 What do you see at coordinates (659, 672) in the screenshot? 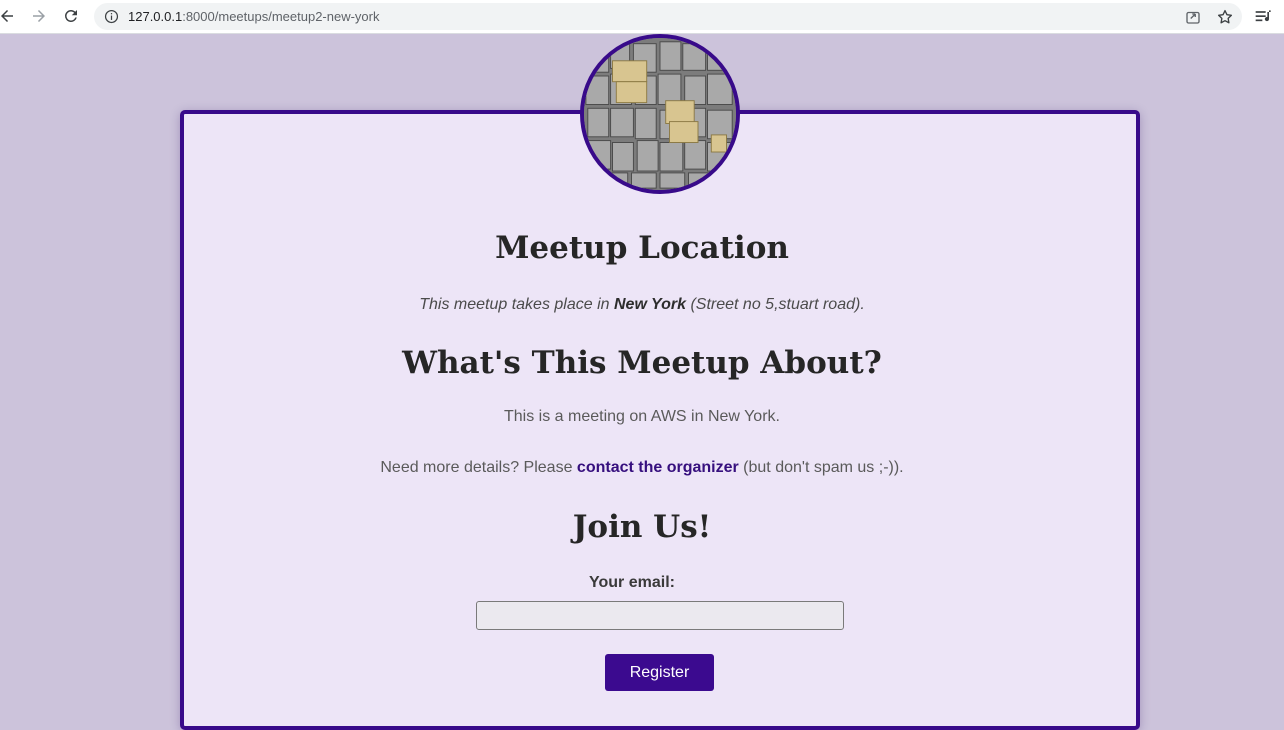
I see `register-button: Register` at bounding box center [659, 672].